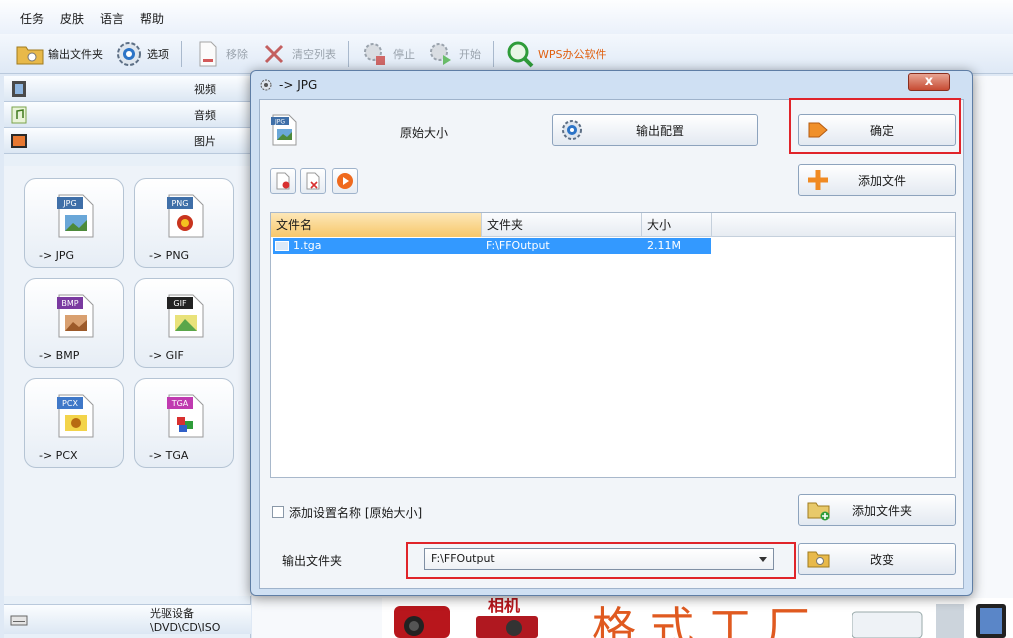 The width and height of the screenshot is (1013, 638). Describe the element at coordinates (184, 223) in the screenshot. I see `tile-png: PNG -> PNG` at that location.